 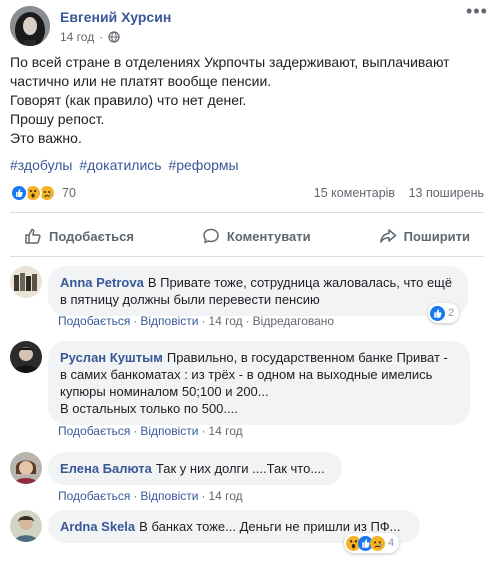 I want to click on post-meta: 14 год ·, so click(x=90, y=37).